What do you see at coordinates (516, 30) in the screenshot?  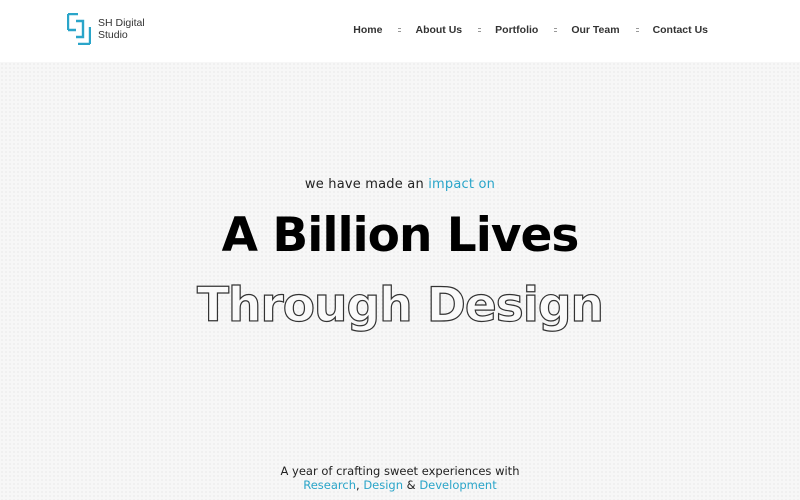 I see `nav-portfolio: Portfolio` at bounding box center [516, 30].